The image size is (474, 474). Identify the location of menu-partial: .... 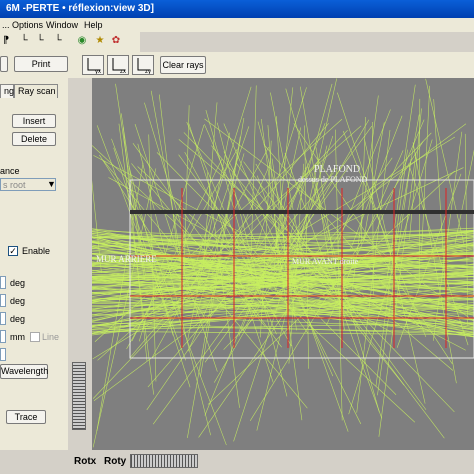
(6, 25).